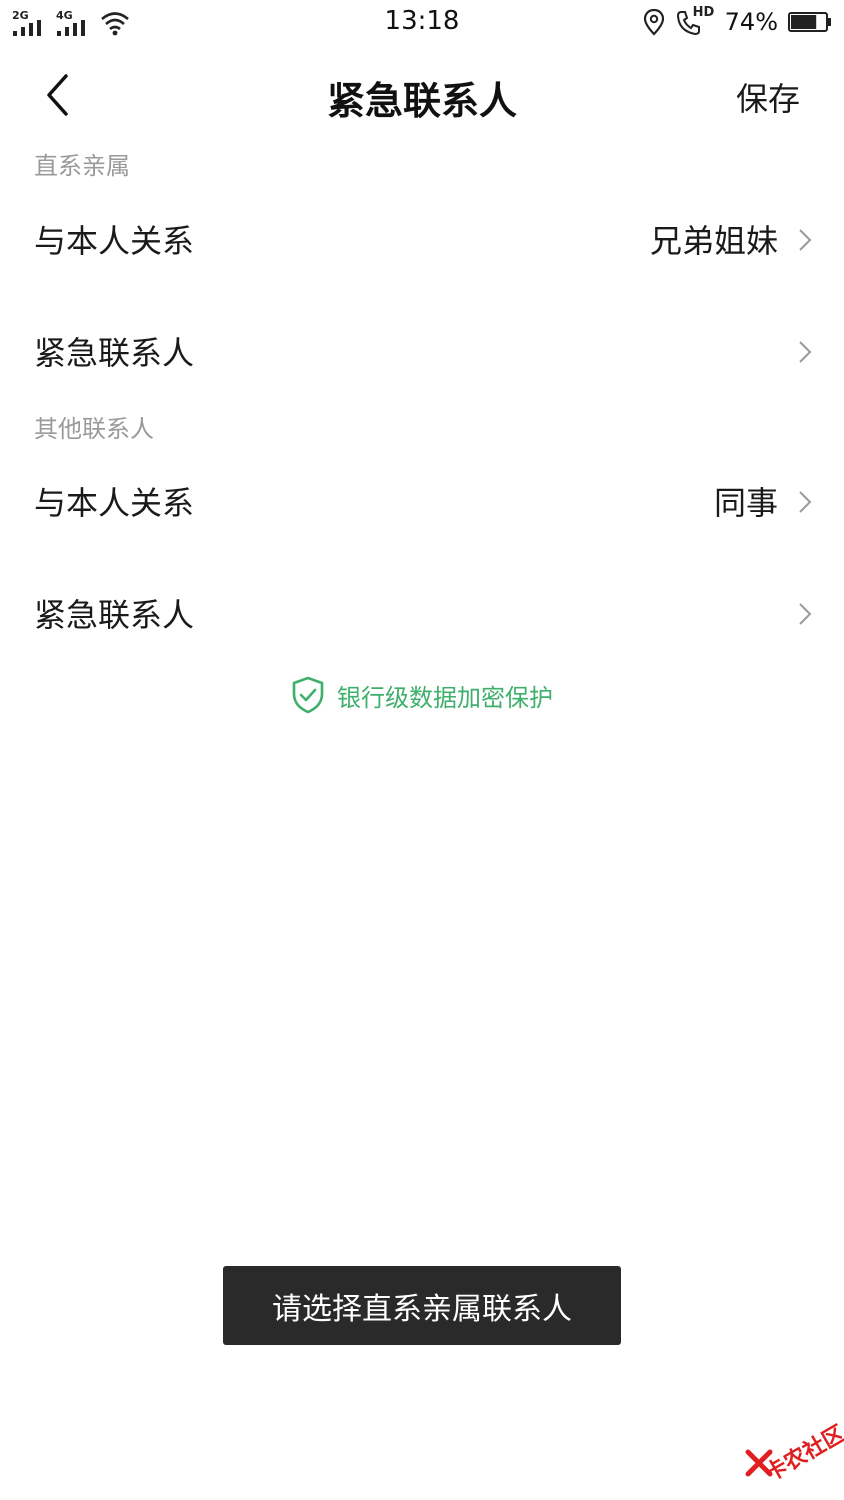 This screenshot has height=1500, width=844. Describe the element at coordinates (703, 12) in the screenshot. I see `hd-label: HD` at that location.